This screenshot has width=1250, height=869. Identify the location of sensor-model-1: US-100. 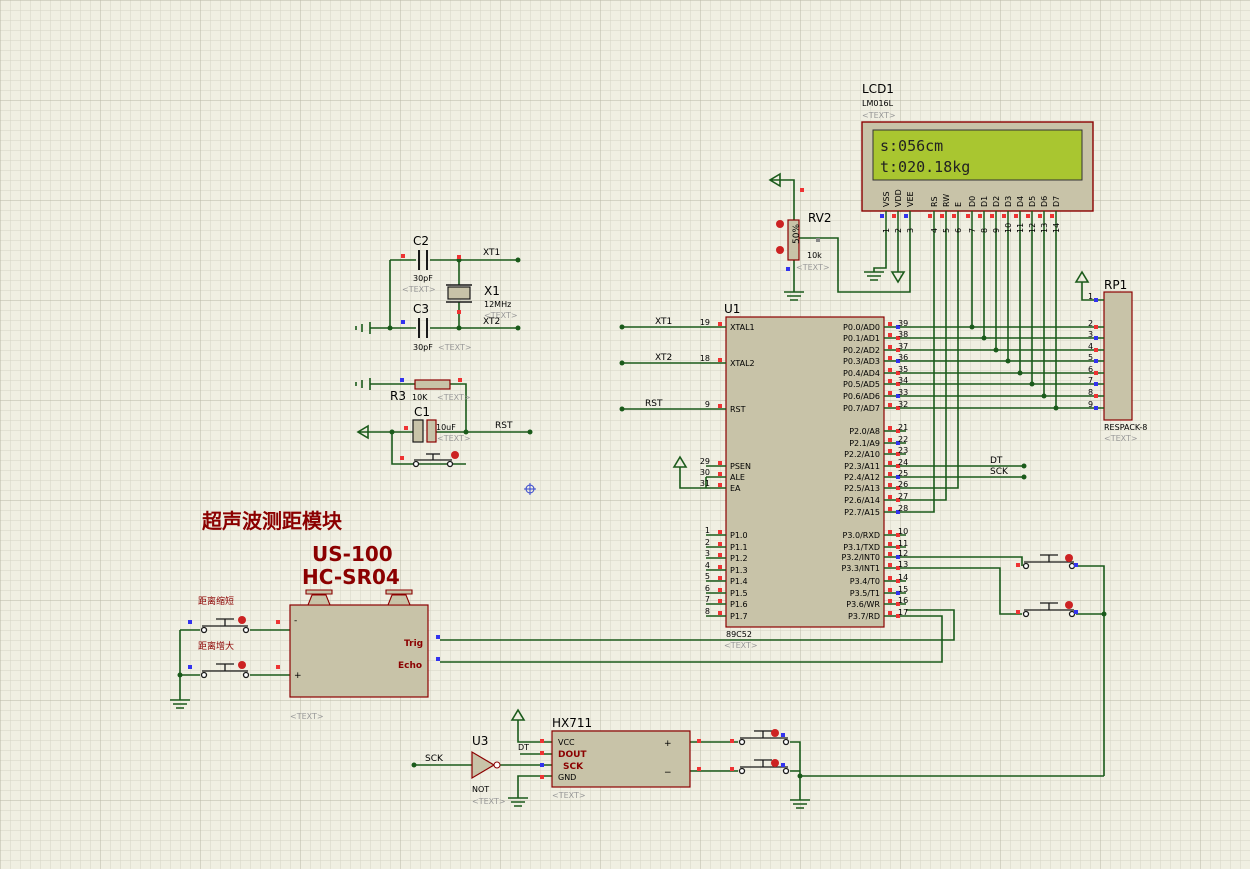
(352, 554).